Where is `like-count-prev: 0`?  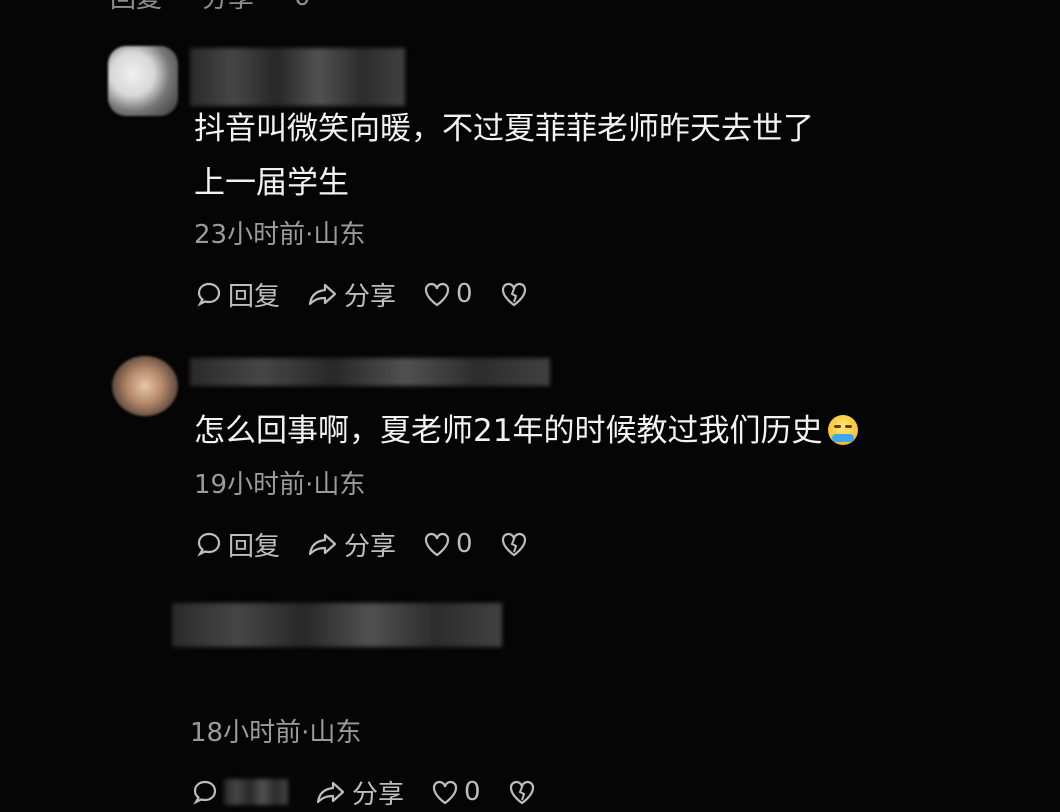 like-count-prev: 0 is located at coordinates (302, 6).